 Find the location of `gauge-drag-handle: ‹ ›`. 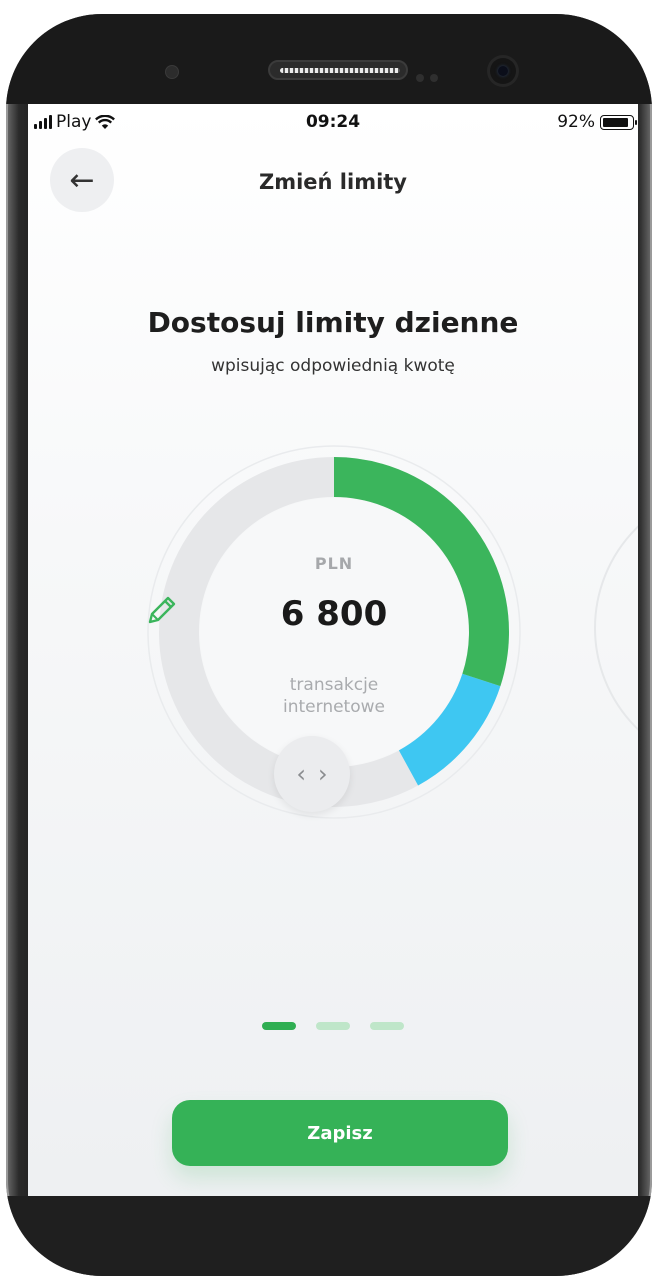

gauge-drag-handle: ‹ › is located at coordinates (312, 774).